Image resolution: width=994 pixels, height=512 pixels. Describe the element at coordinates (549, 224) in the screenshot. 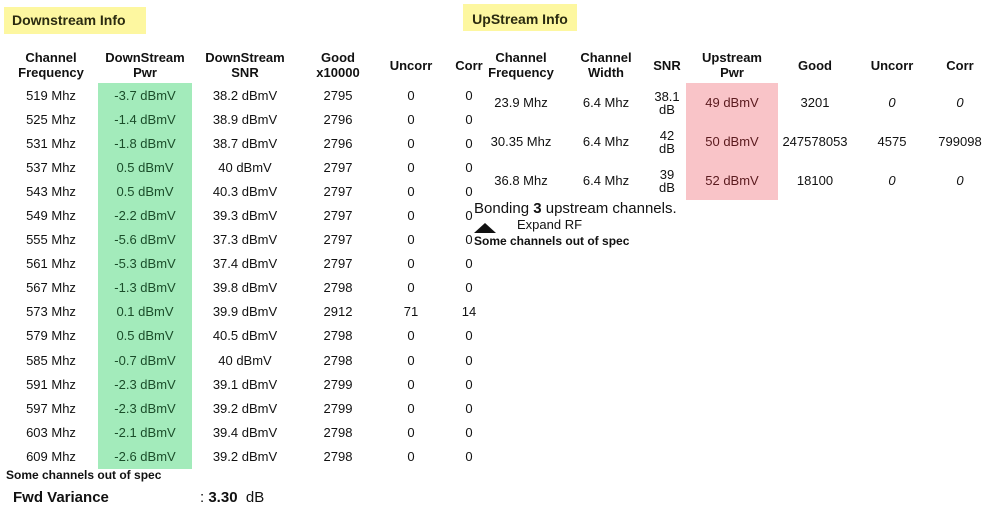

I see `expand-rf-label: Expand RF` at that location.